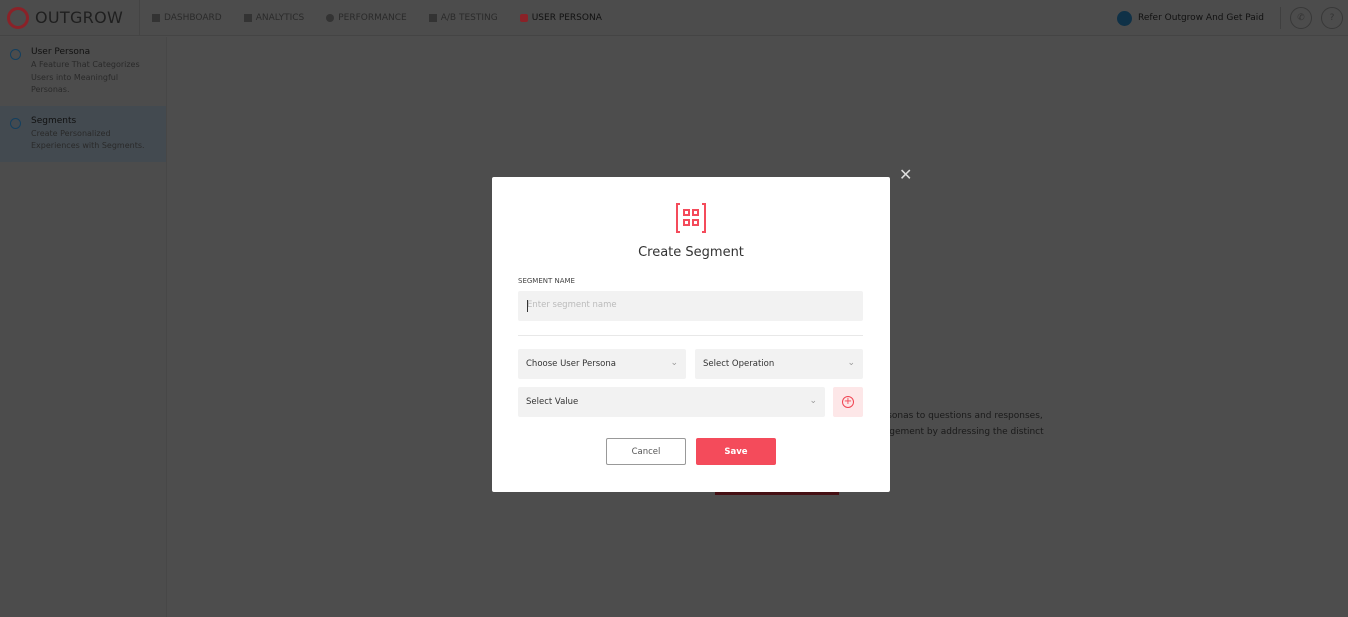 The width and height of the screenshot is (1348, 617). Describe the element at coordinates (432, 17) in the screenshot. I see `ab-grid-icon` at that location.